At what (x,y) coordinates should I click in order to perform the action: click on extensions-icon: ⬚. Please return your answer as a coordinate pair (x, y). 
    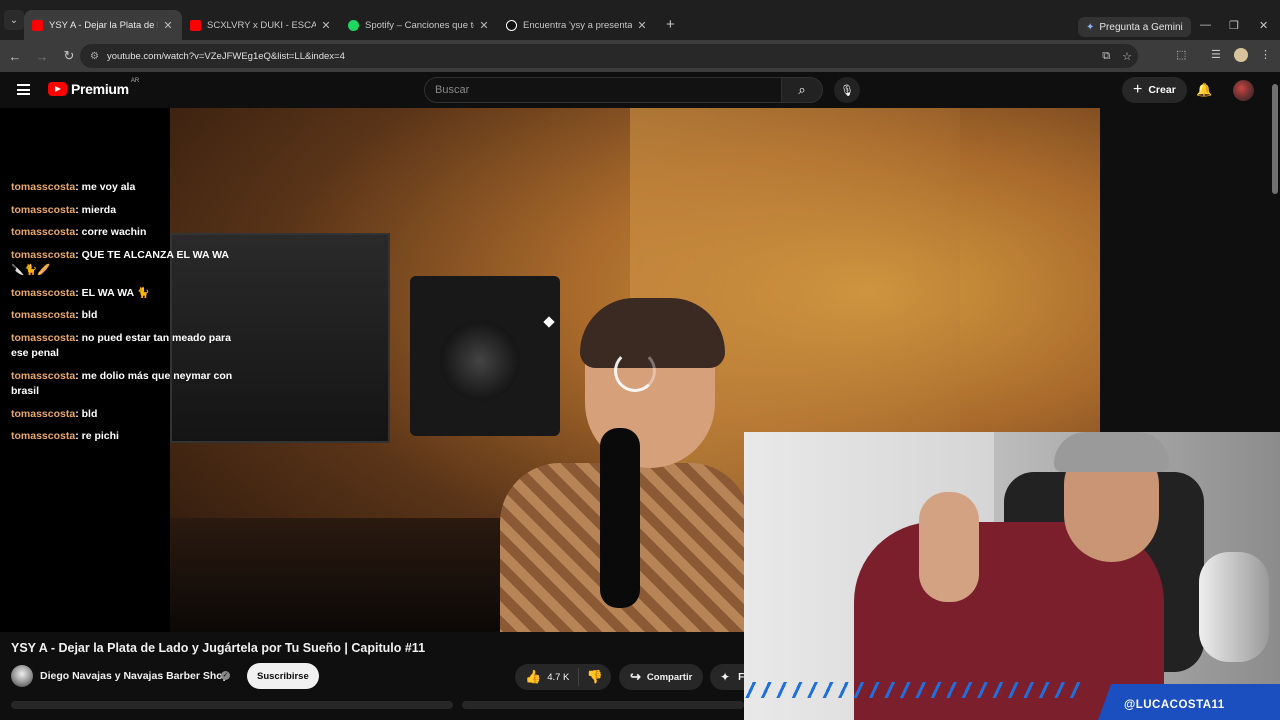
    Looking at the image, I should click on (1181, 54).